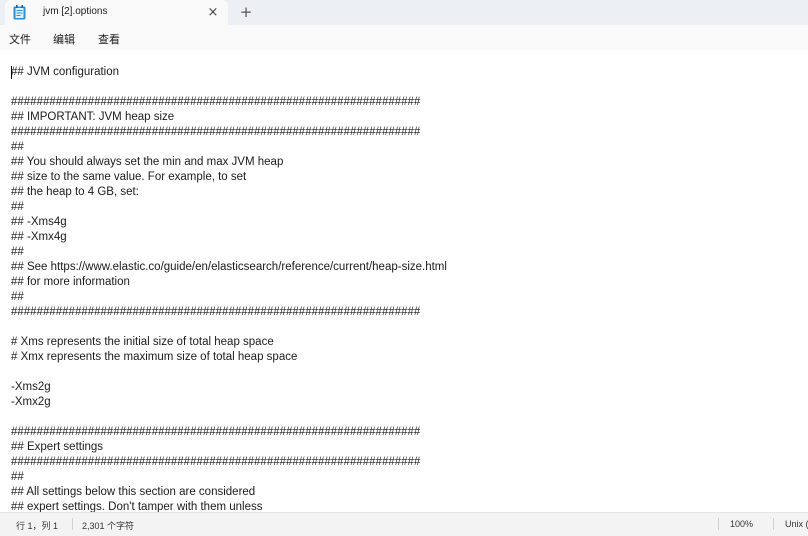  Describe the element at coordinates (31, 387) in the screenshot. I see `text-line: -Xms2g` at that location.